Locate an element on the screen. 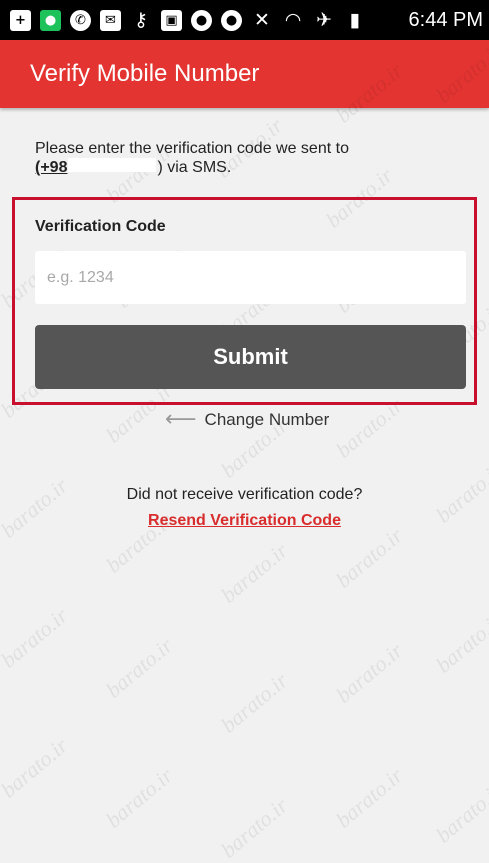 Image resolution: width=489 pixels, height=863 pixels. mute-icon: ✕ is located at coordinates (262, 20).